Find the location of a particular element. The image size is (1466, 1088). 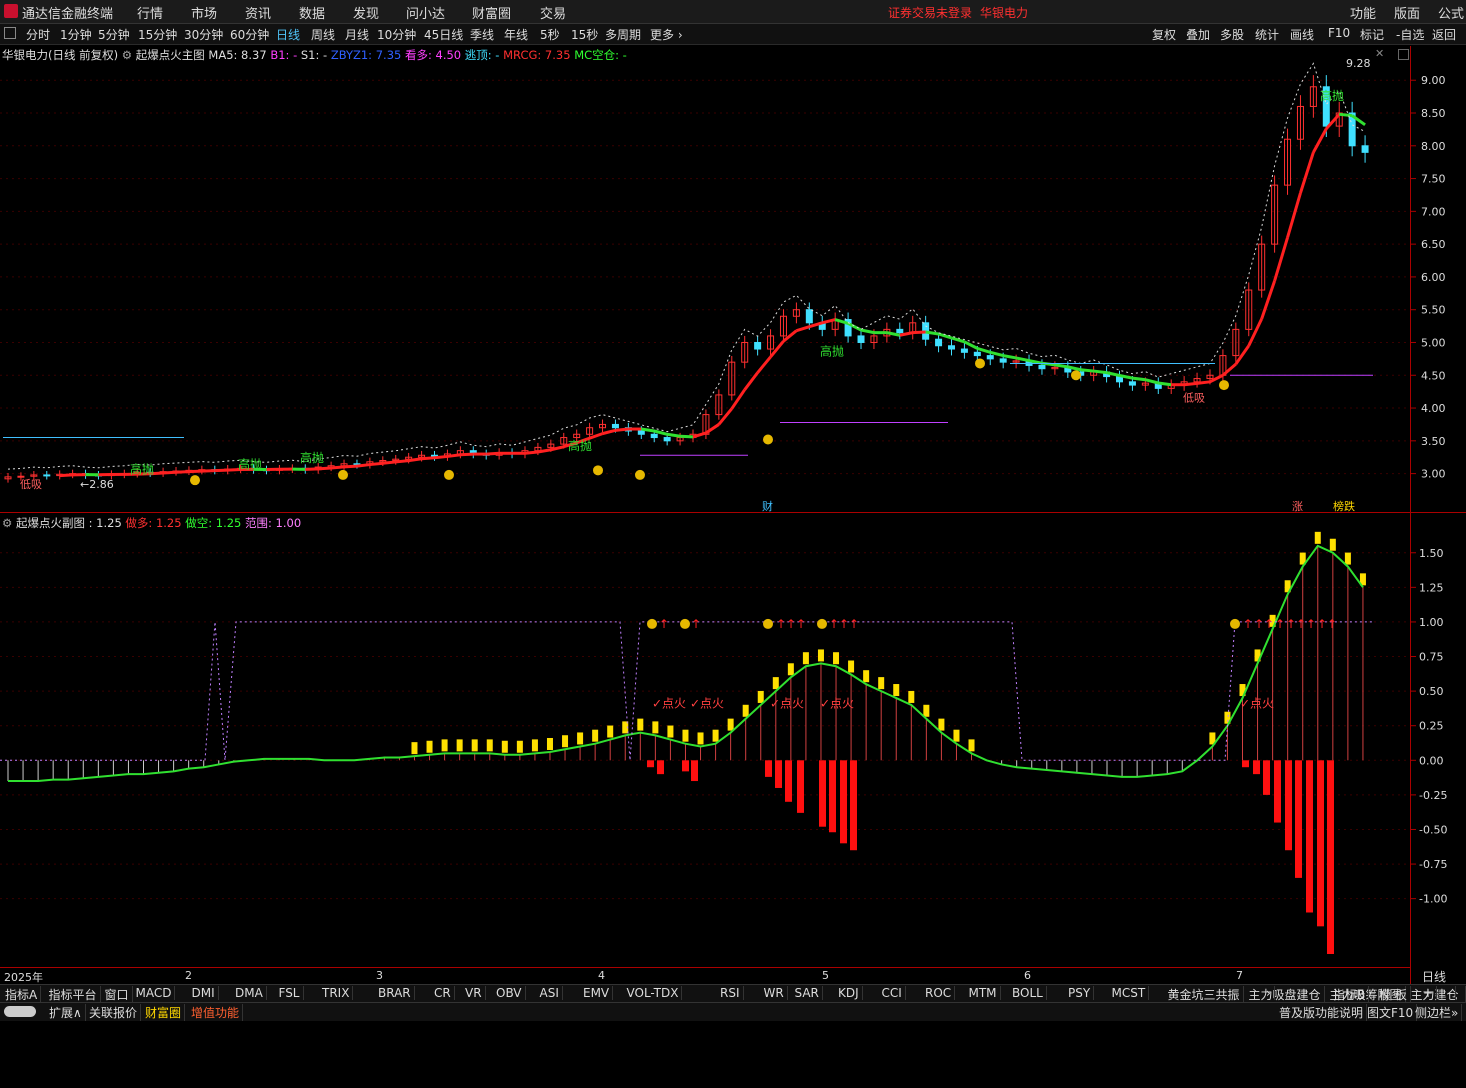

indicator-tab-6: FSL is located at coordinates (290, 993).